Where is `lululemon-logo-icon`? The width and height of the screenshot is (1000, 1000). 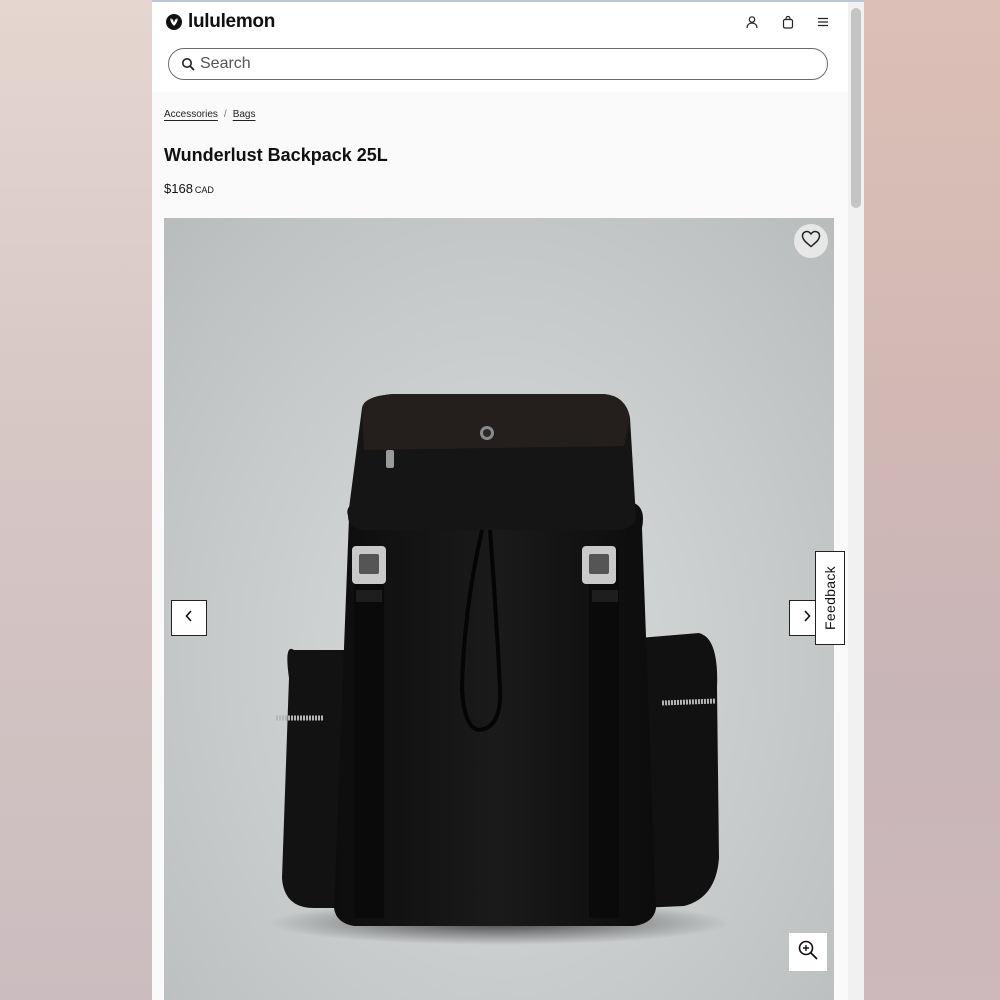 lululemon-logo-icon is located at coordinates (174, 22).